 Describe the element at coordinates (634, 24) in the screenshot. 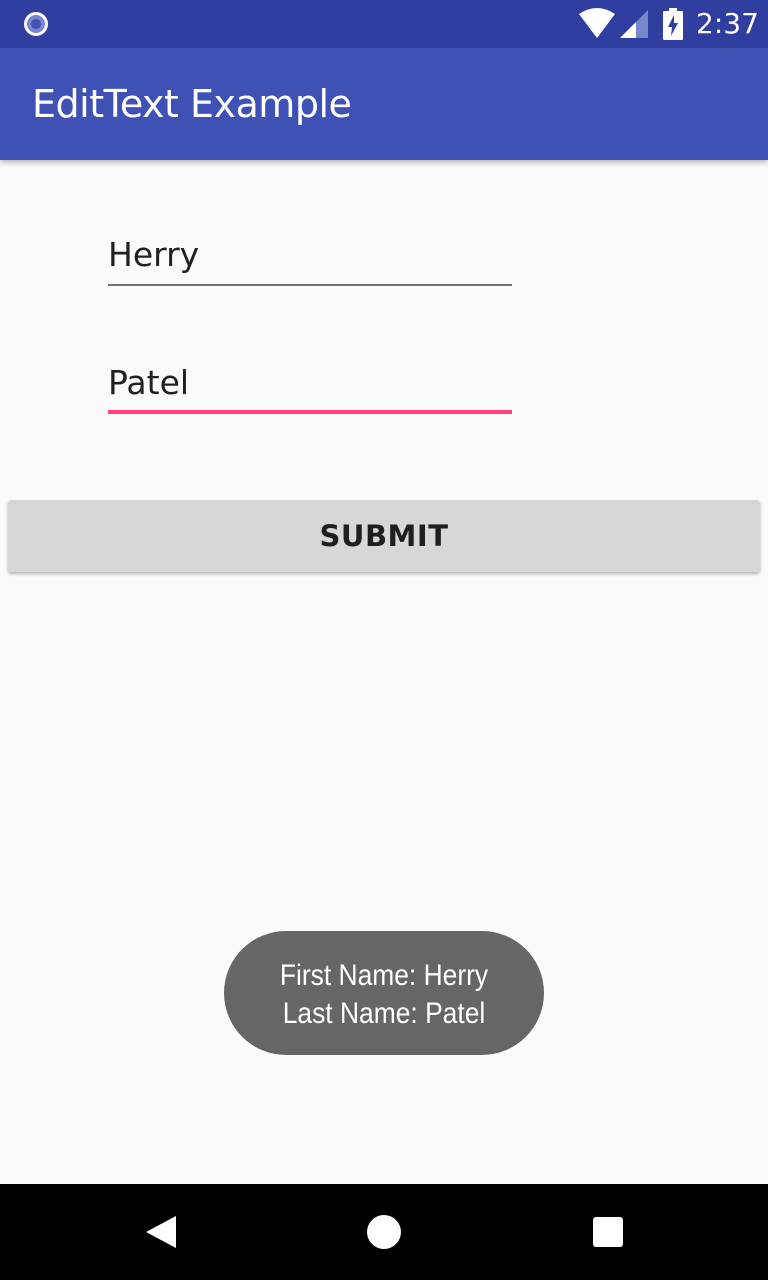

I see `cell-signal-icon` at that location.